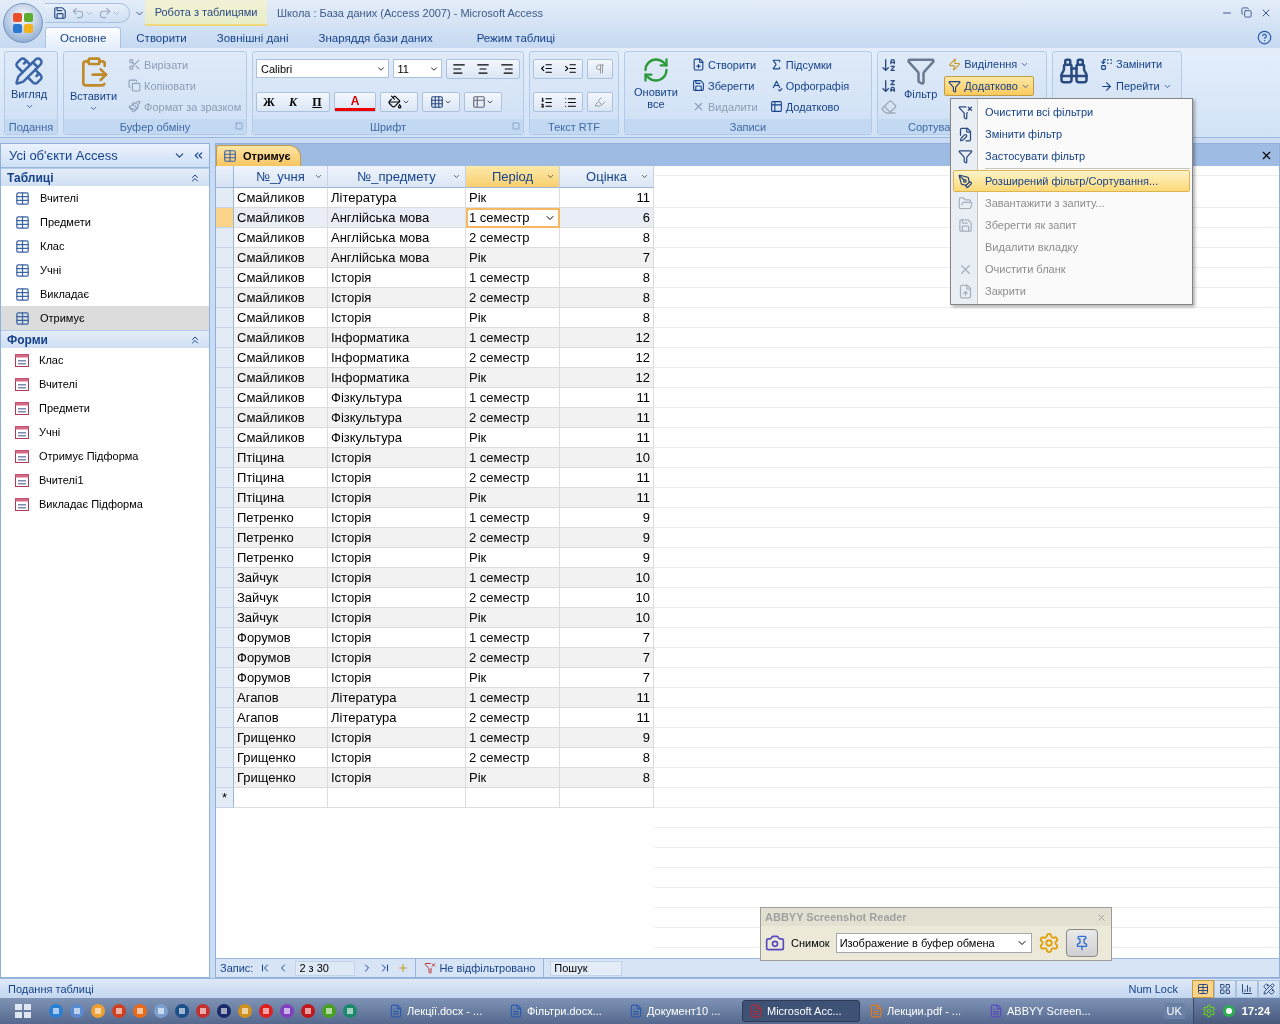  What do you see at coordinates (293, 102) in the screenshot?
I see `italic-button: К` at bounding box center [293, 102].